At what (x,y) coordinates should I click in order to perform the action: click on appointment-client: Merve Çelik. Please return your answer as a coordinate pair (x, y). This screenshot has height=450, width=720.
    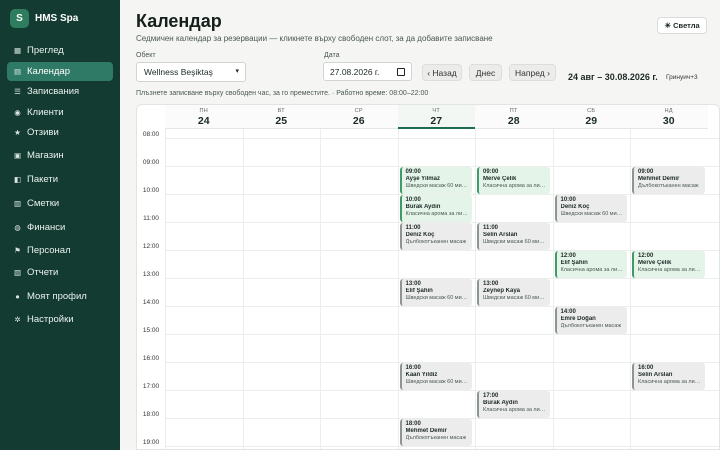
    Looking at the image, I should click on (500, 179).